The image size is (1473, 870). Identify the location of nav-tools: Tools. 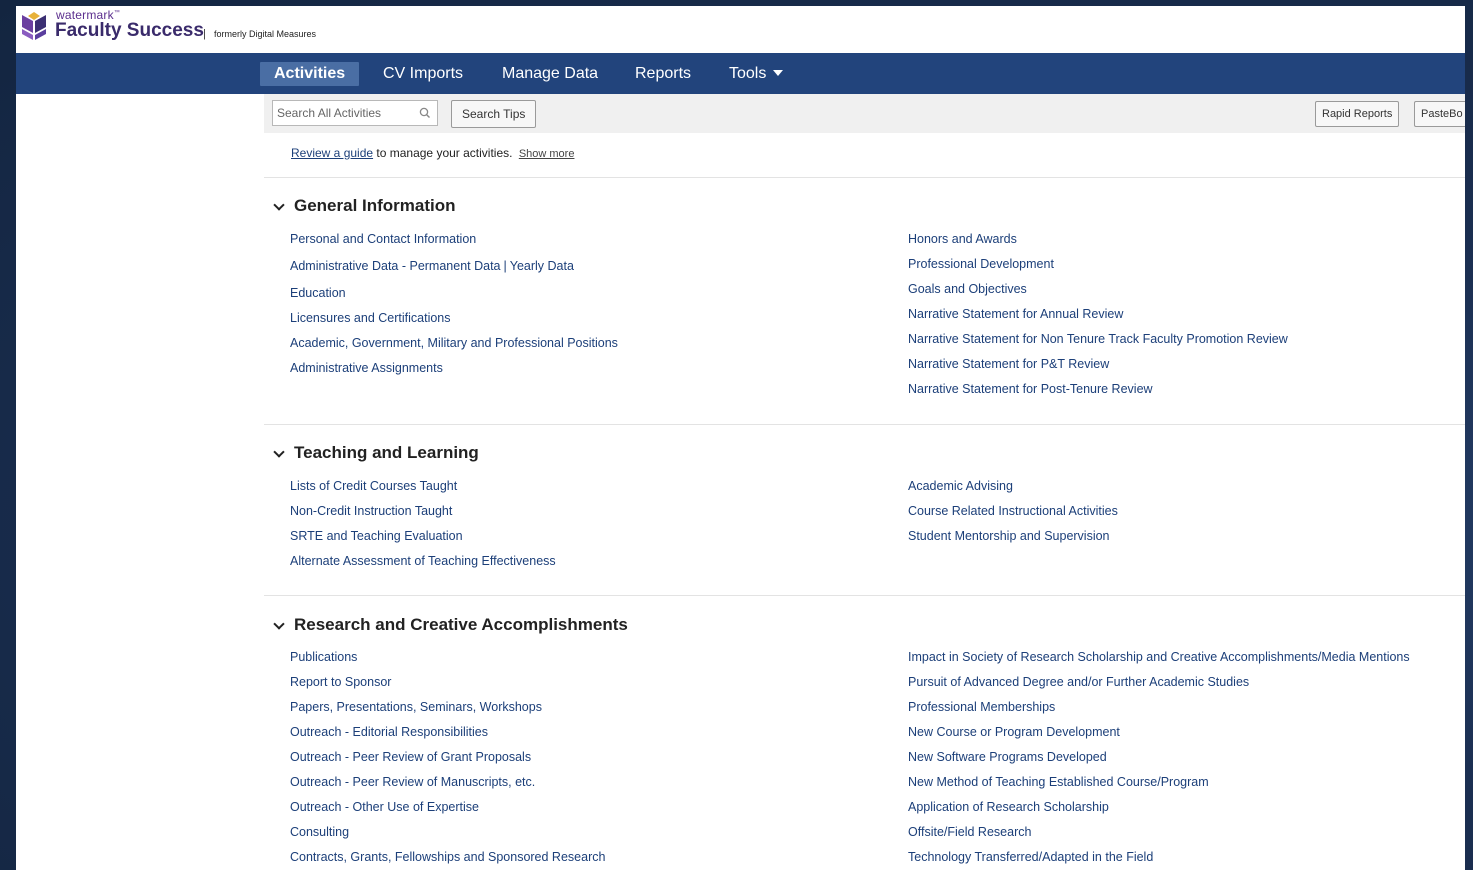
(756, 74).